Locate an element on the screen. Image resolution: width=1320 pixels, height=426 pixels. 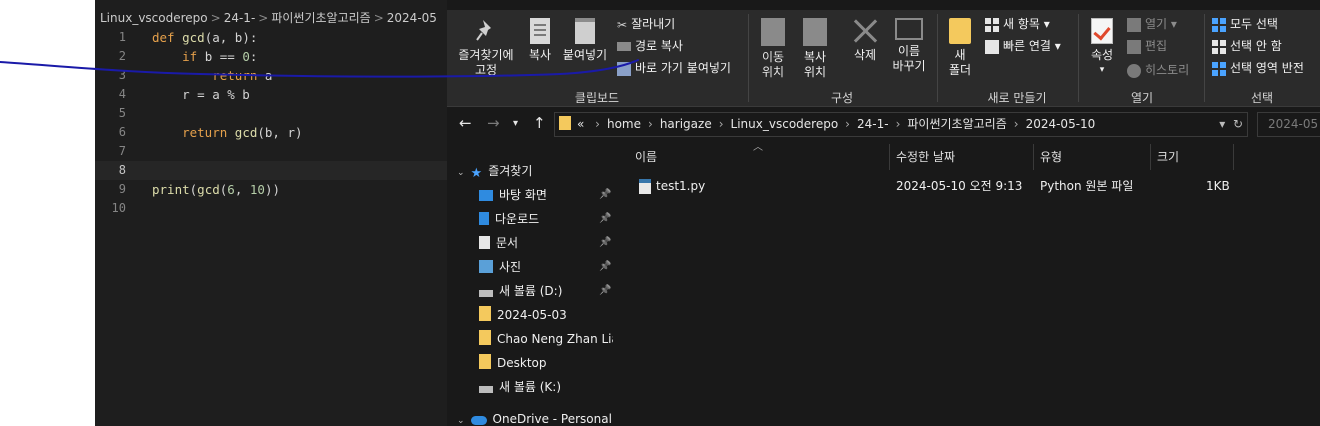
pin-to-quick-access-button: 즐겨찾기에 고정 is located at coordinates (486, 48).